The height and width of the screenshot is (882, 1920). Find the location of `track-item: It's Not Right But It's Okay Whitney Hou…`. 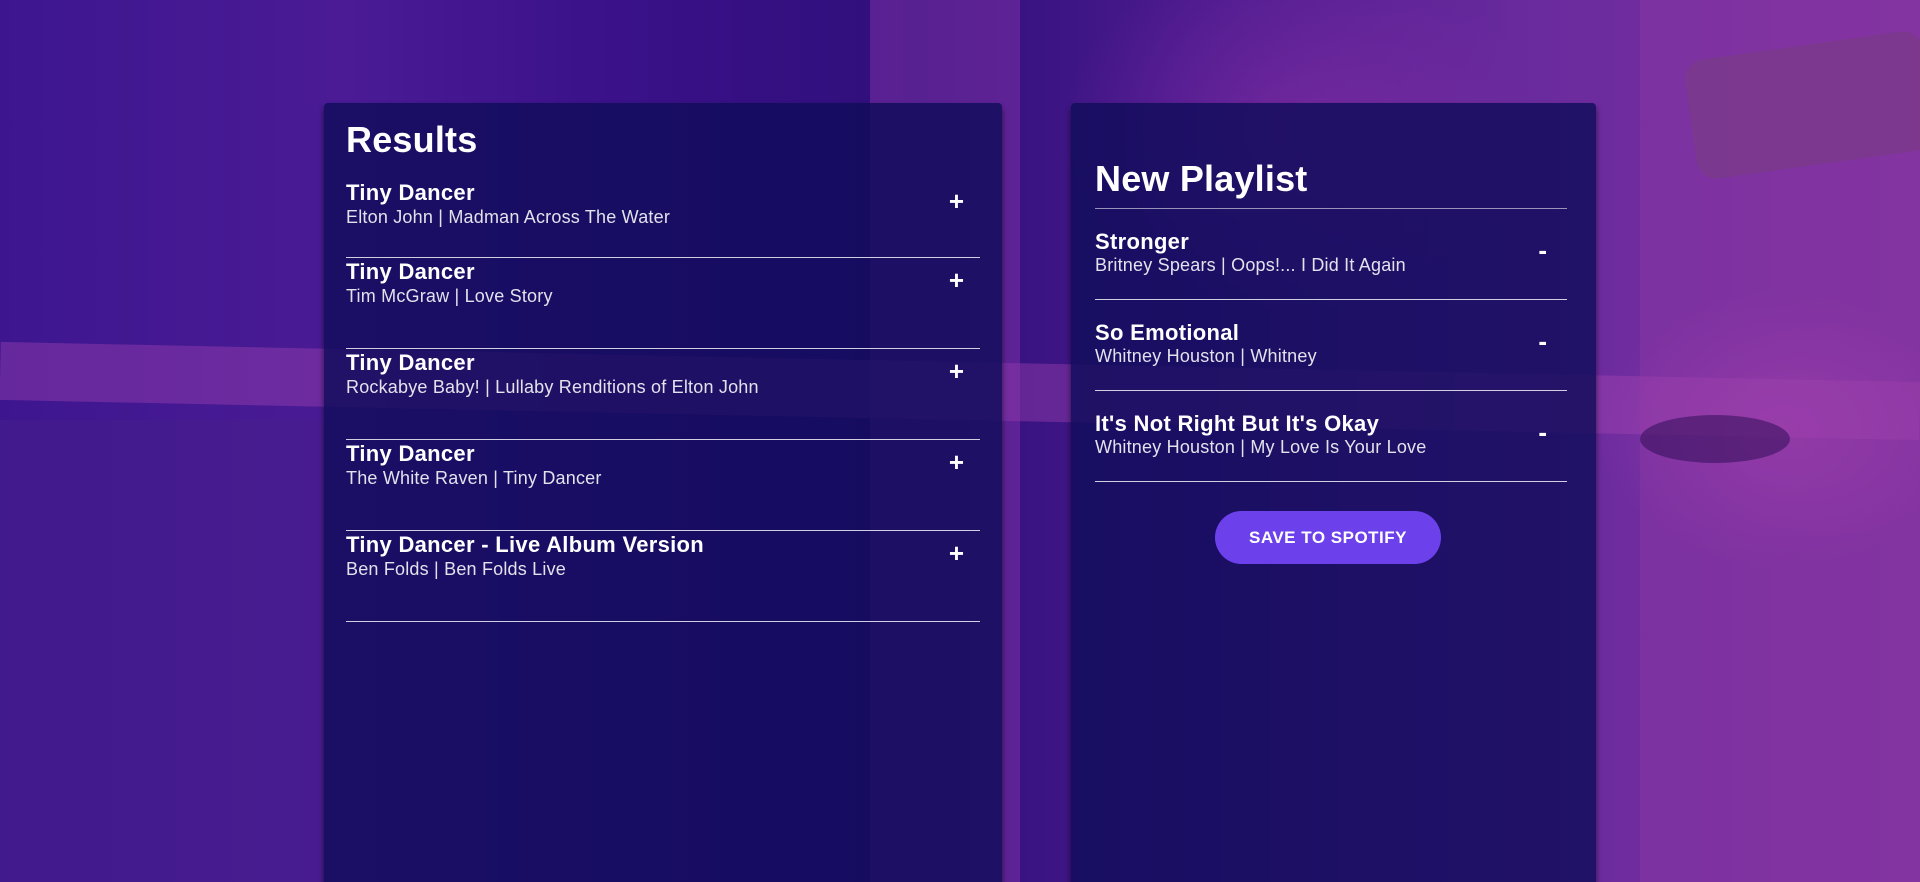

track-item: It's Not Right But It's Okay Whitney Hou… is located at coordinates (1331, 436).